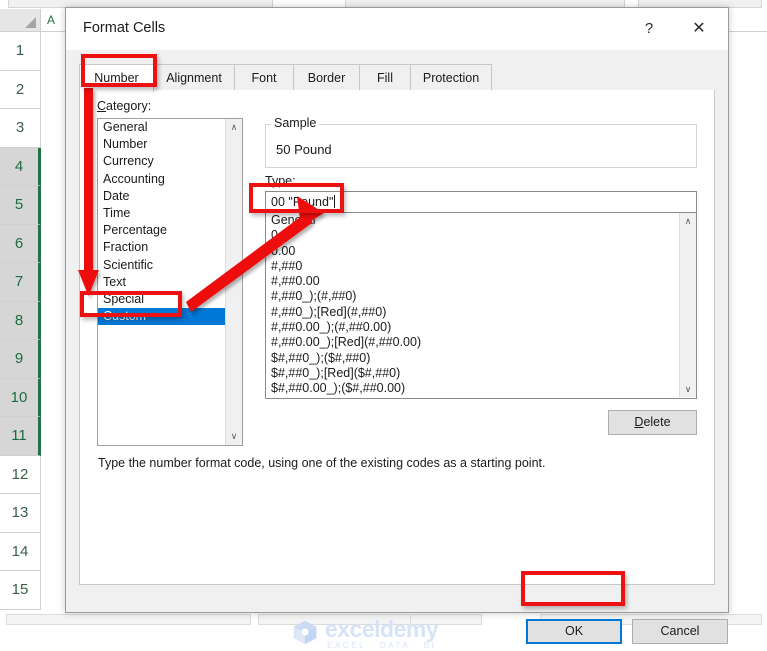 The width and height of the screenshot is (767, 651). I want to click on category-item-custom: Custom, so click(170, 317).